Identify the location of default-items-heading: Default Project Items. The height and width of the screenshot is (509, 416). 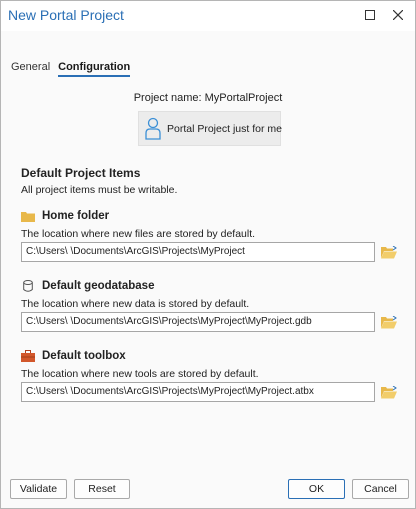
(81, 173).